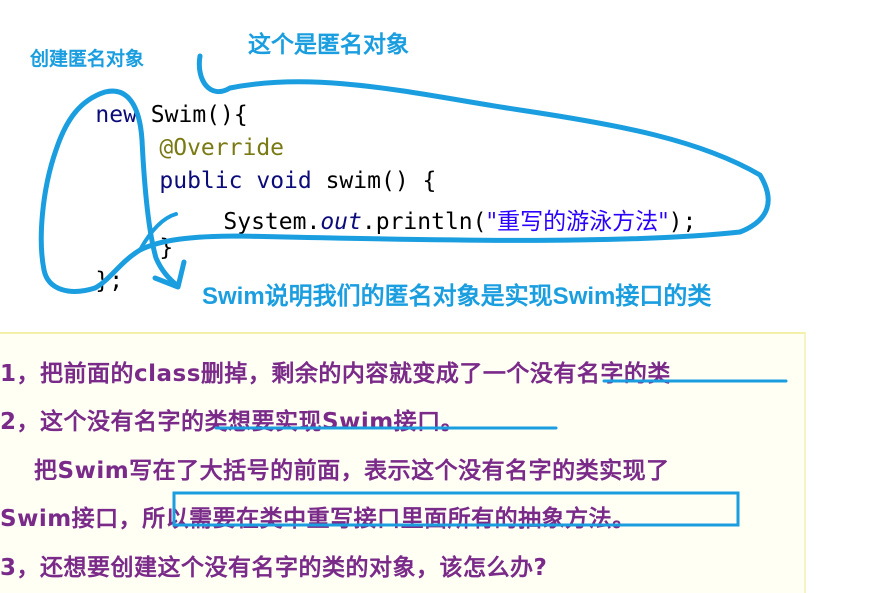 This screenshot has width=886, height=593. What do you see at coordinates (81, 281) in the screenshot?
I see `code-line-close-class: };` at bounding box center [81, 281].